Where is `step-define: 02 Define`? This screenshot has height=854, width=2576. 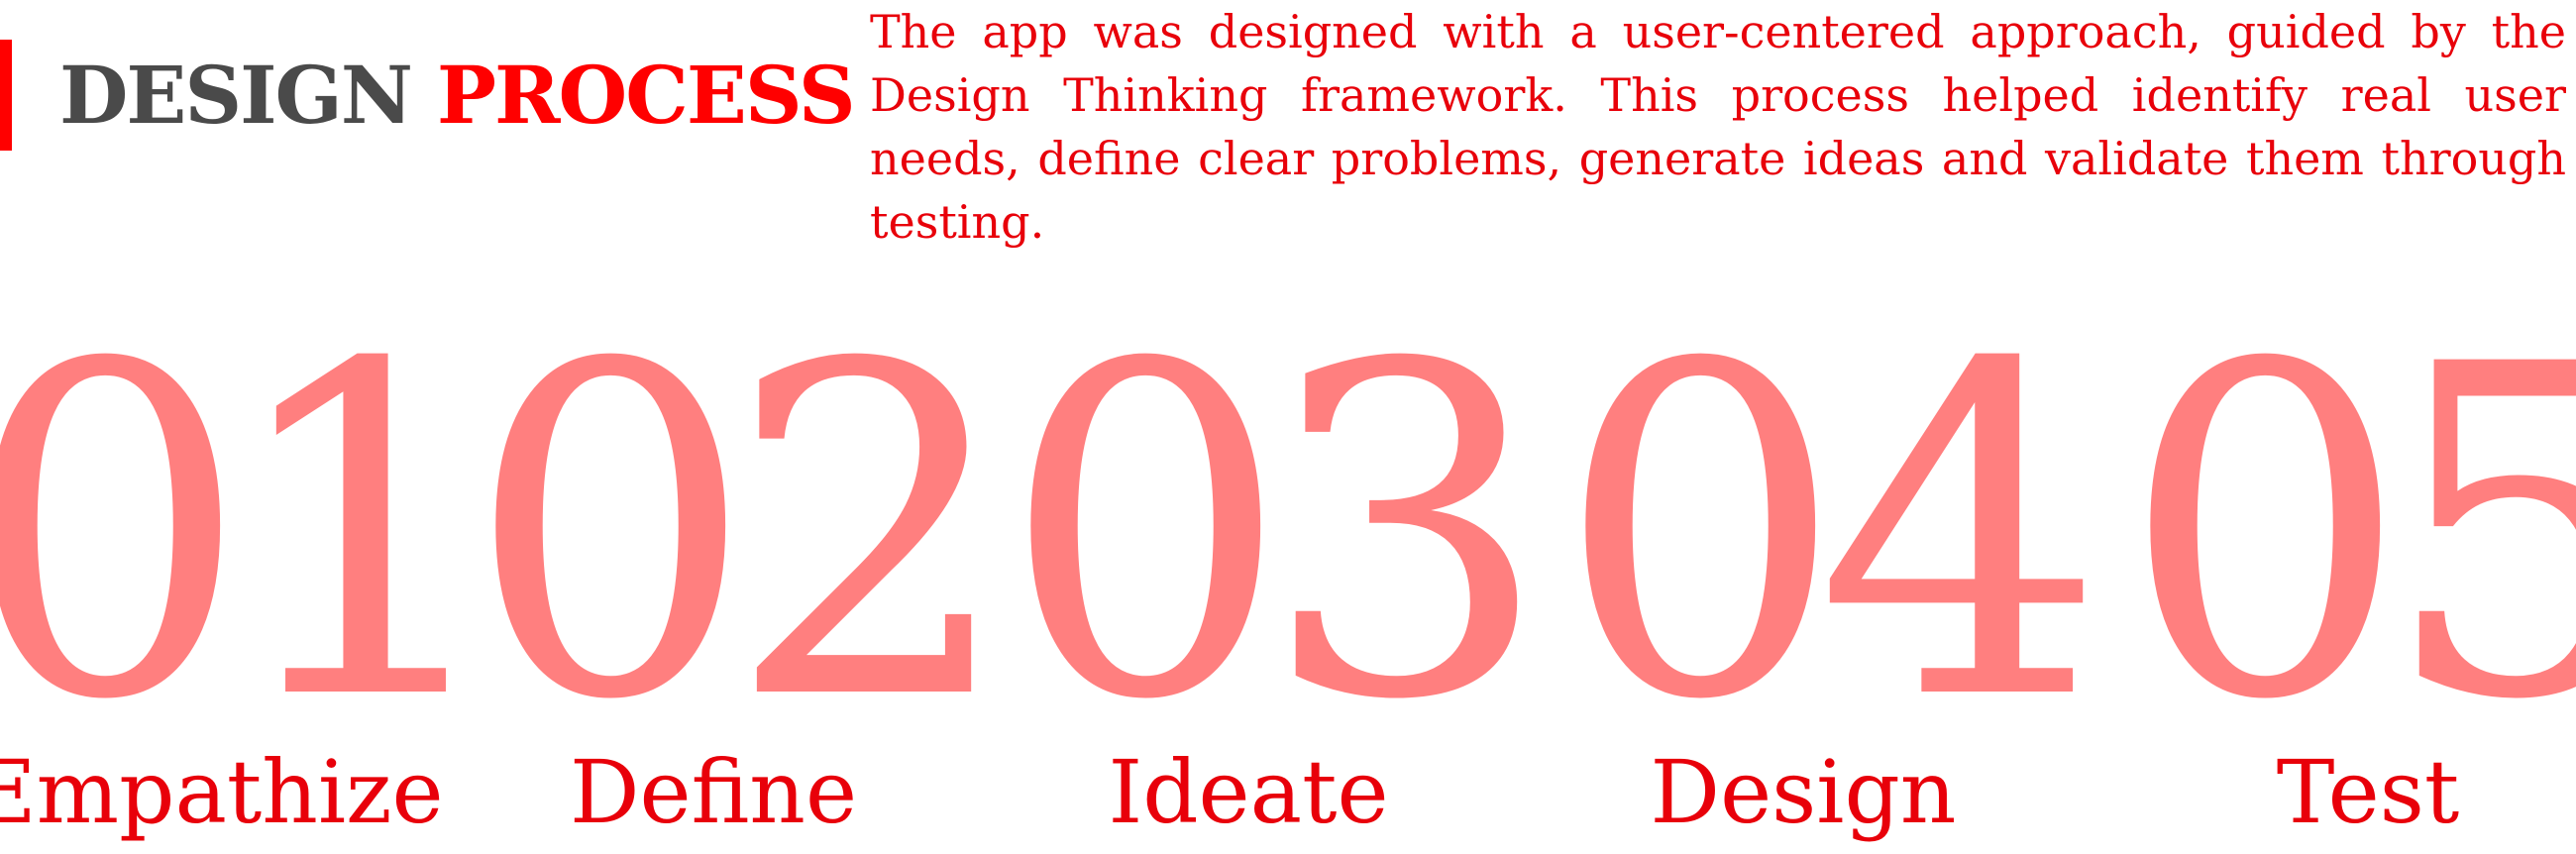 step-define: 02 Define is located at coordinates (741, 561).